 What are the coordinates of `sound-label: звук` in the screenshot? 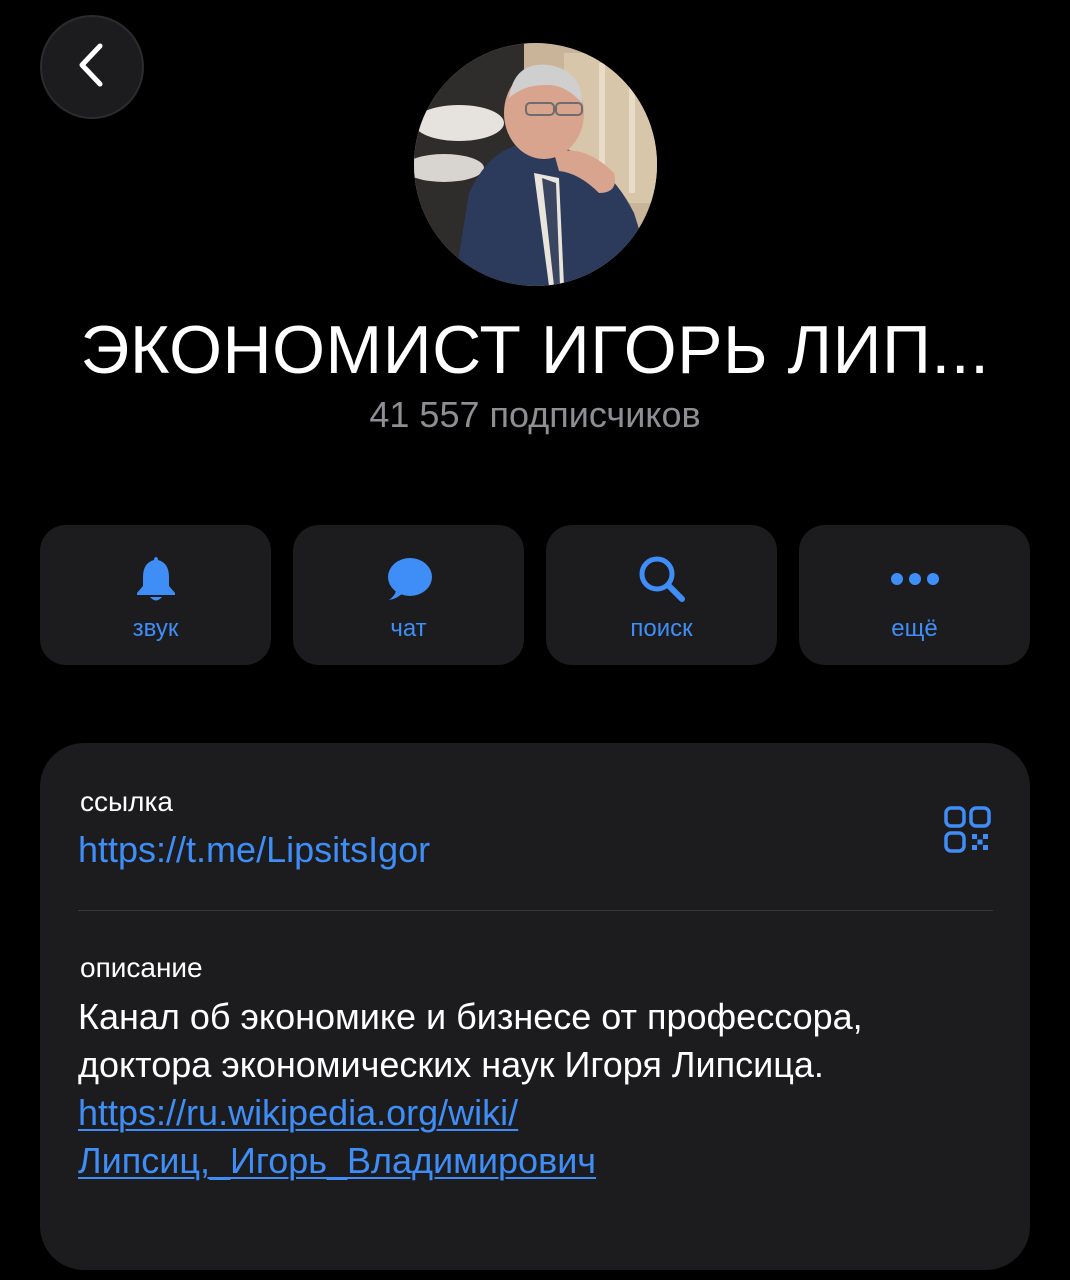 It's located at (155, 628).